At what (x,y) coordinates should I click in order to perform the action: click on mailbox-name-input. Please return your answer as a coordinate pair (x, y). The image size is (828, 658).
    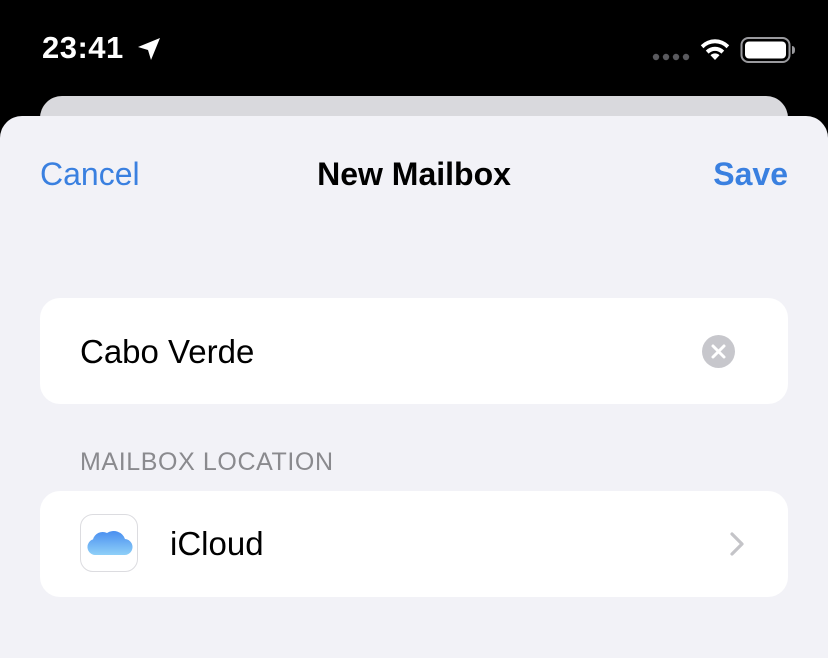
    Looking at the image, I should click on (380, 352).